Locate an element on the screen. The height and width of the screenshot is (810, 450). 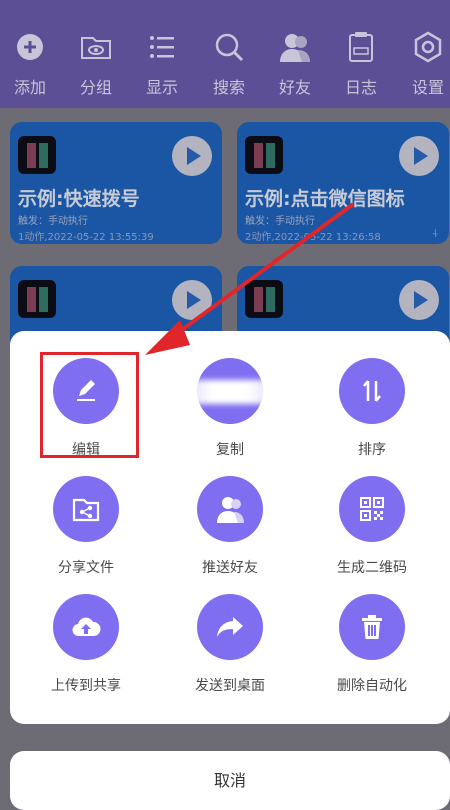
add-icon is located at coordinates (30, 47).